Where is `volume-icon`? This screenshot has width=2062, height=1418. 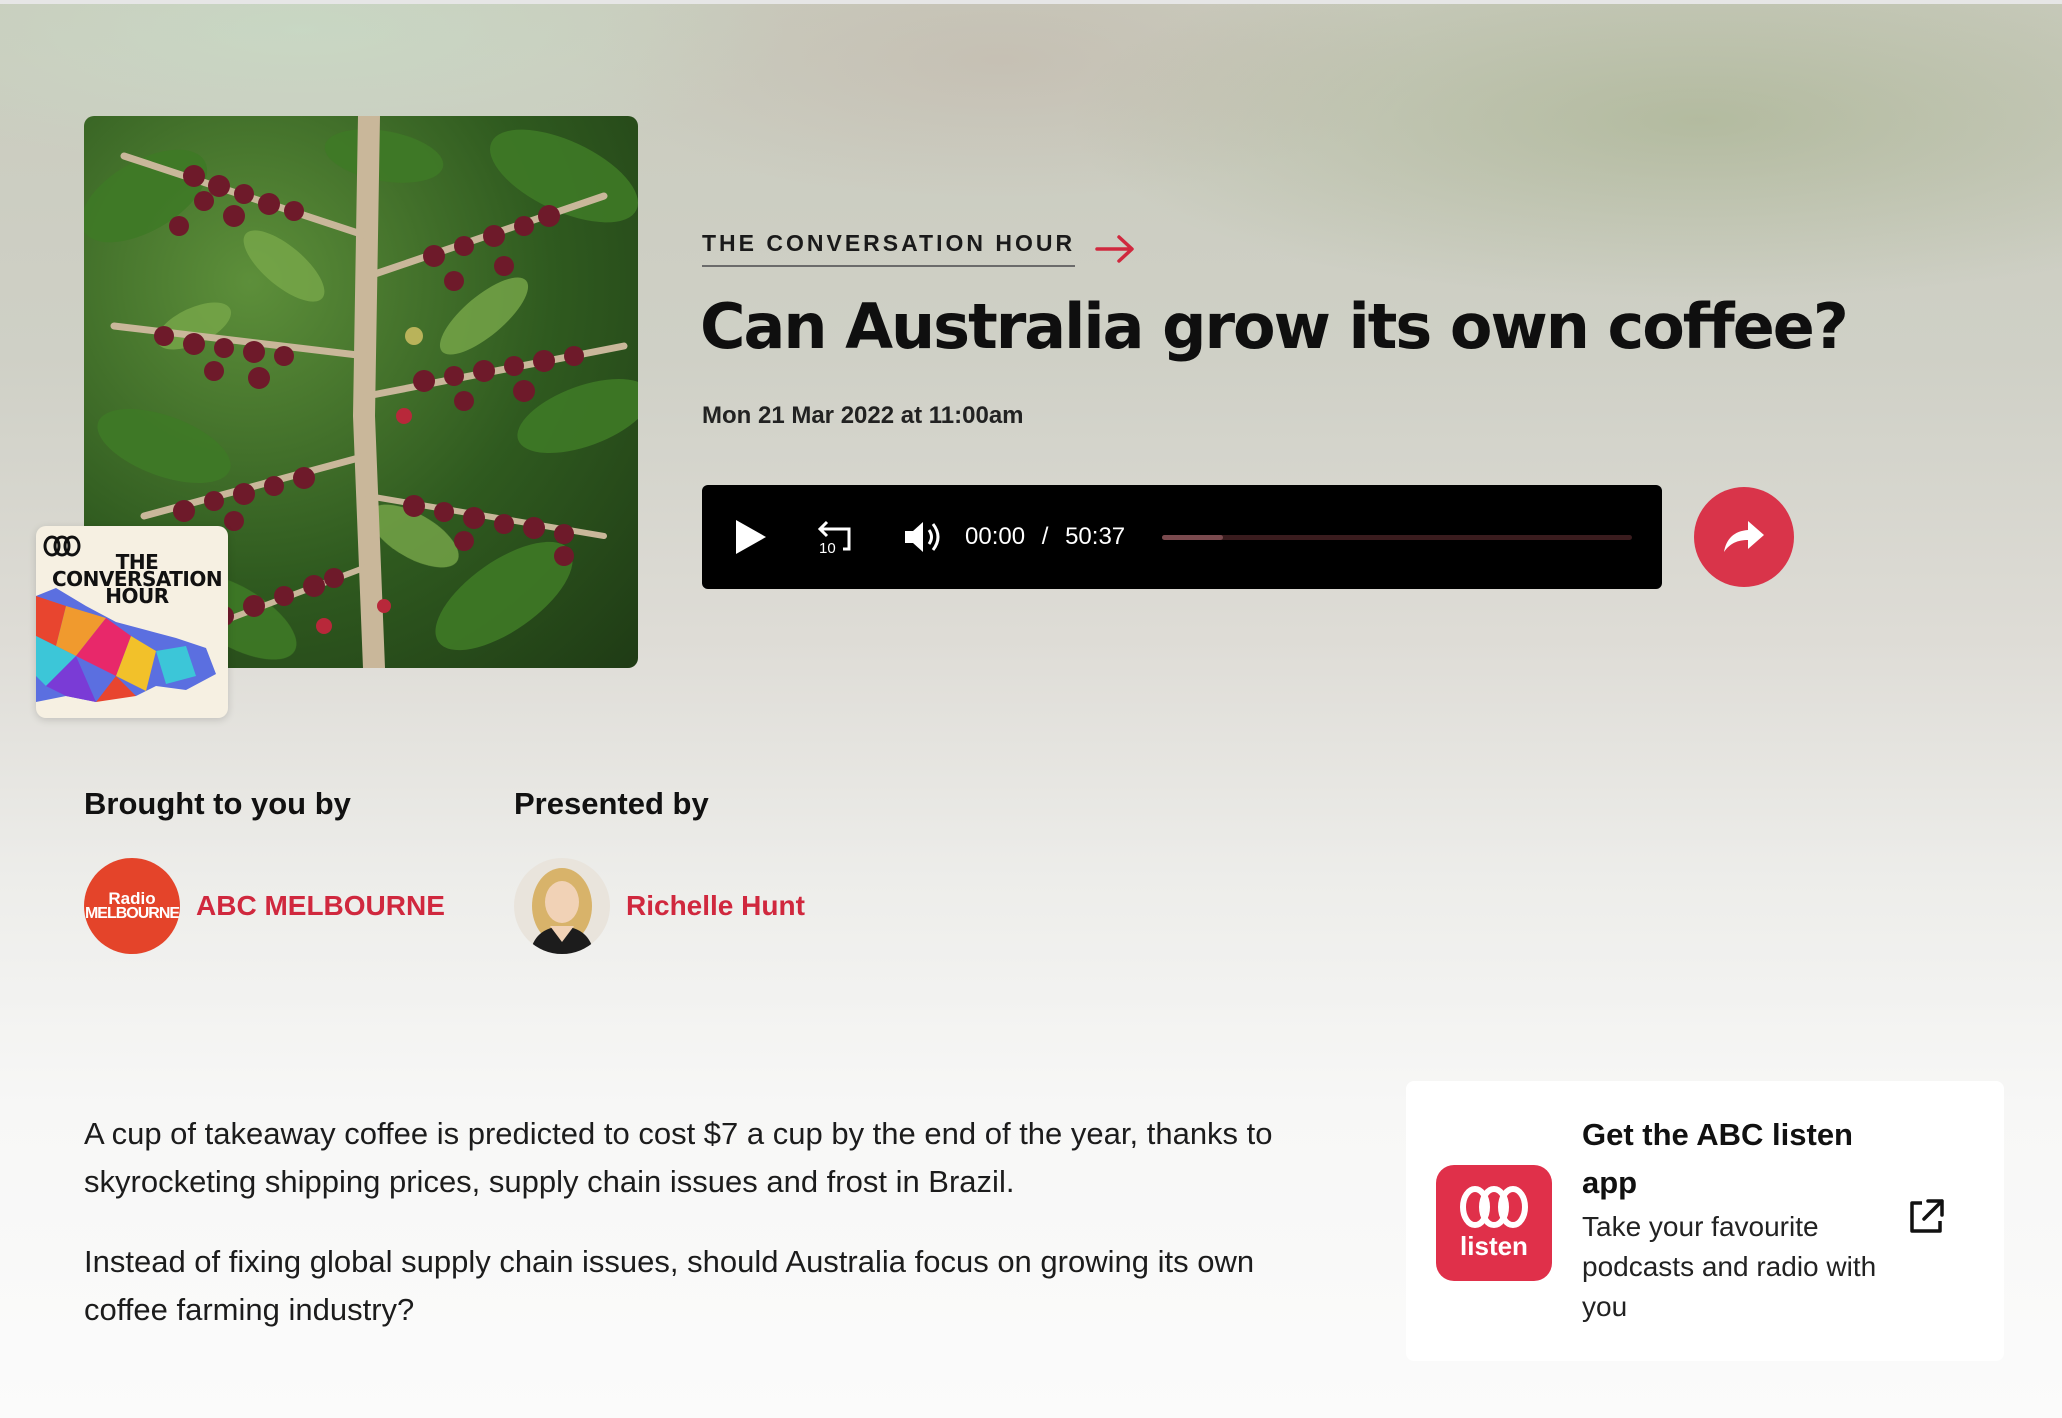
volume-icon is located at coordinates (922, 537).